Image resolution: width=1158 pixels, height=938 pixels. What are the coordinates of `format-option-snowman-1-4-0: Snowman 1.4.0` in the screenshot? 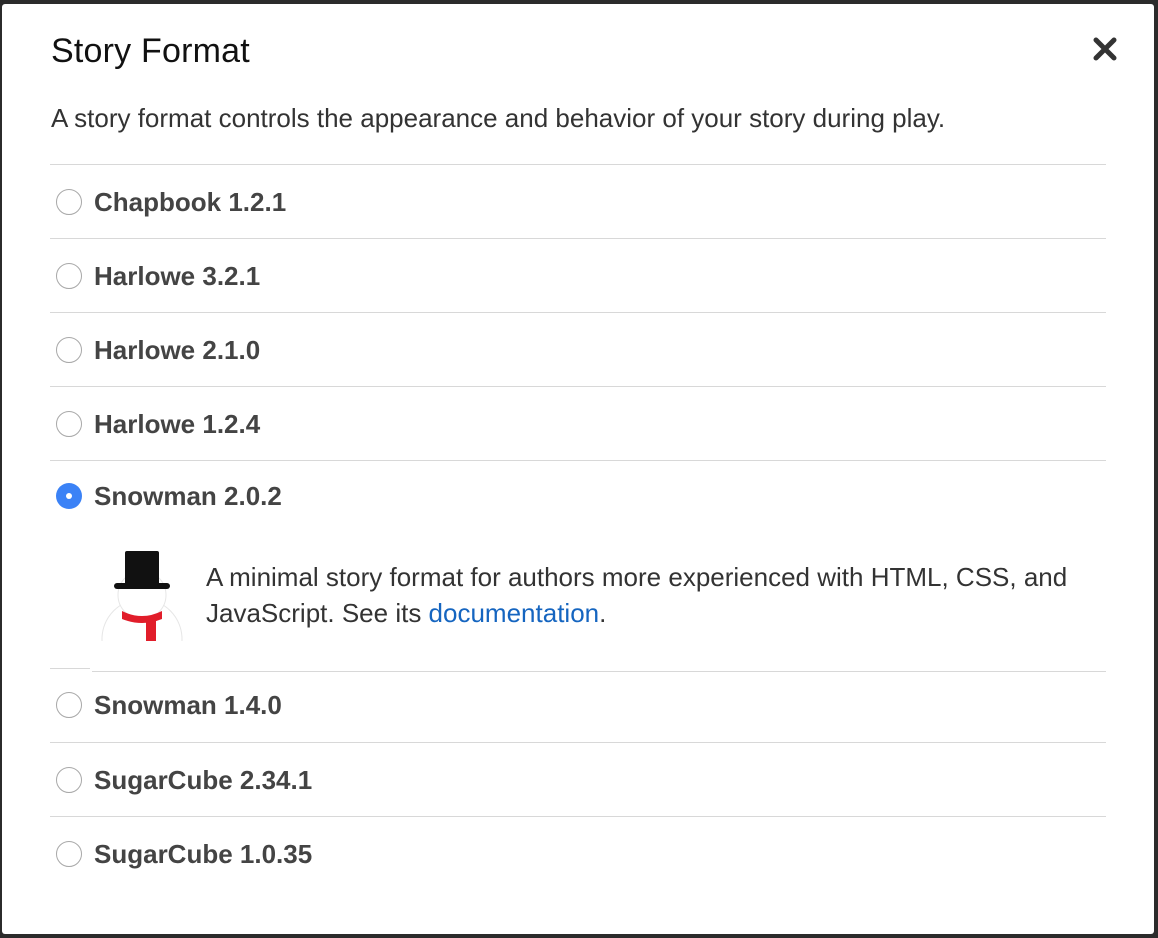 It's located at (578, 705).